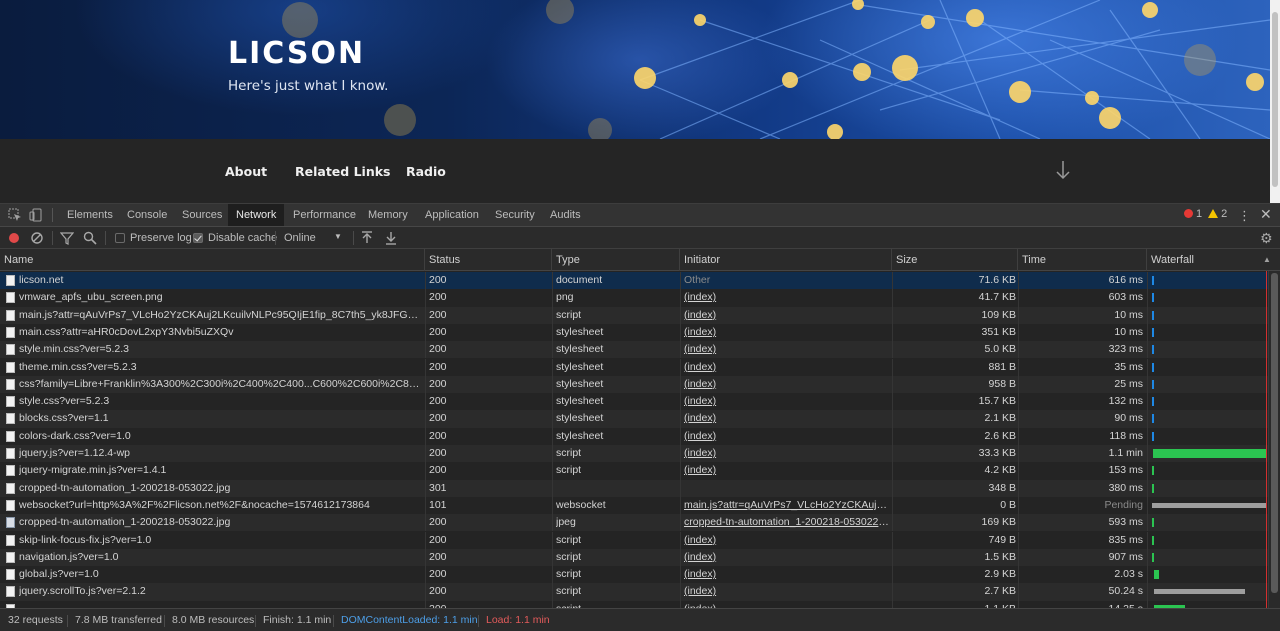 The image size is (1280, 631). What do you see at coordinates (212, 260) in the screenshot?
I see `column-header-name: Name` at bounding box center [212, 260].